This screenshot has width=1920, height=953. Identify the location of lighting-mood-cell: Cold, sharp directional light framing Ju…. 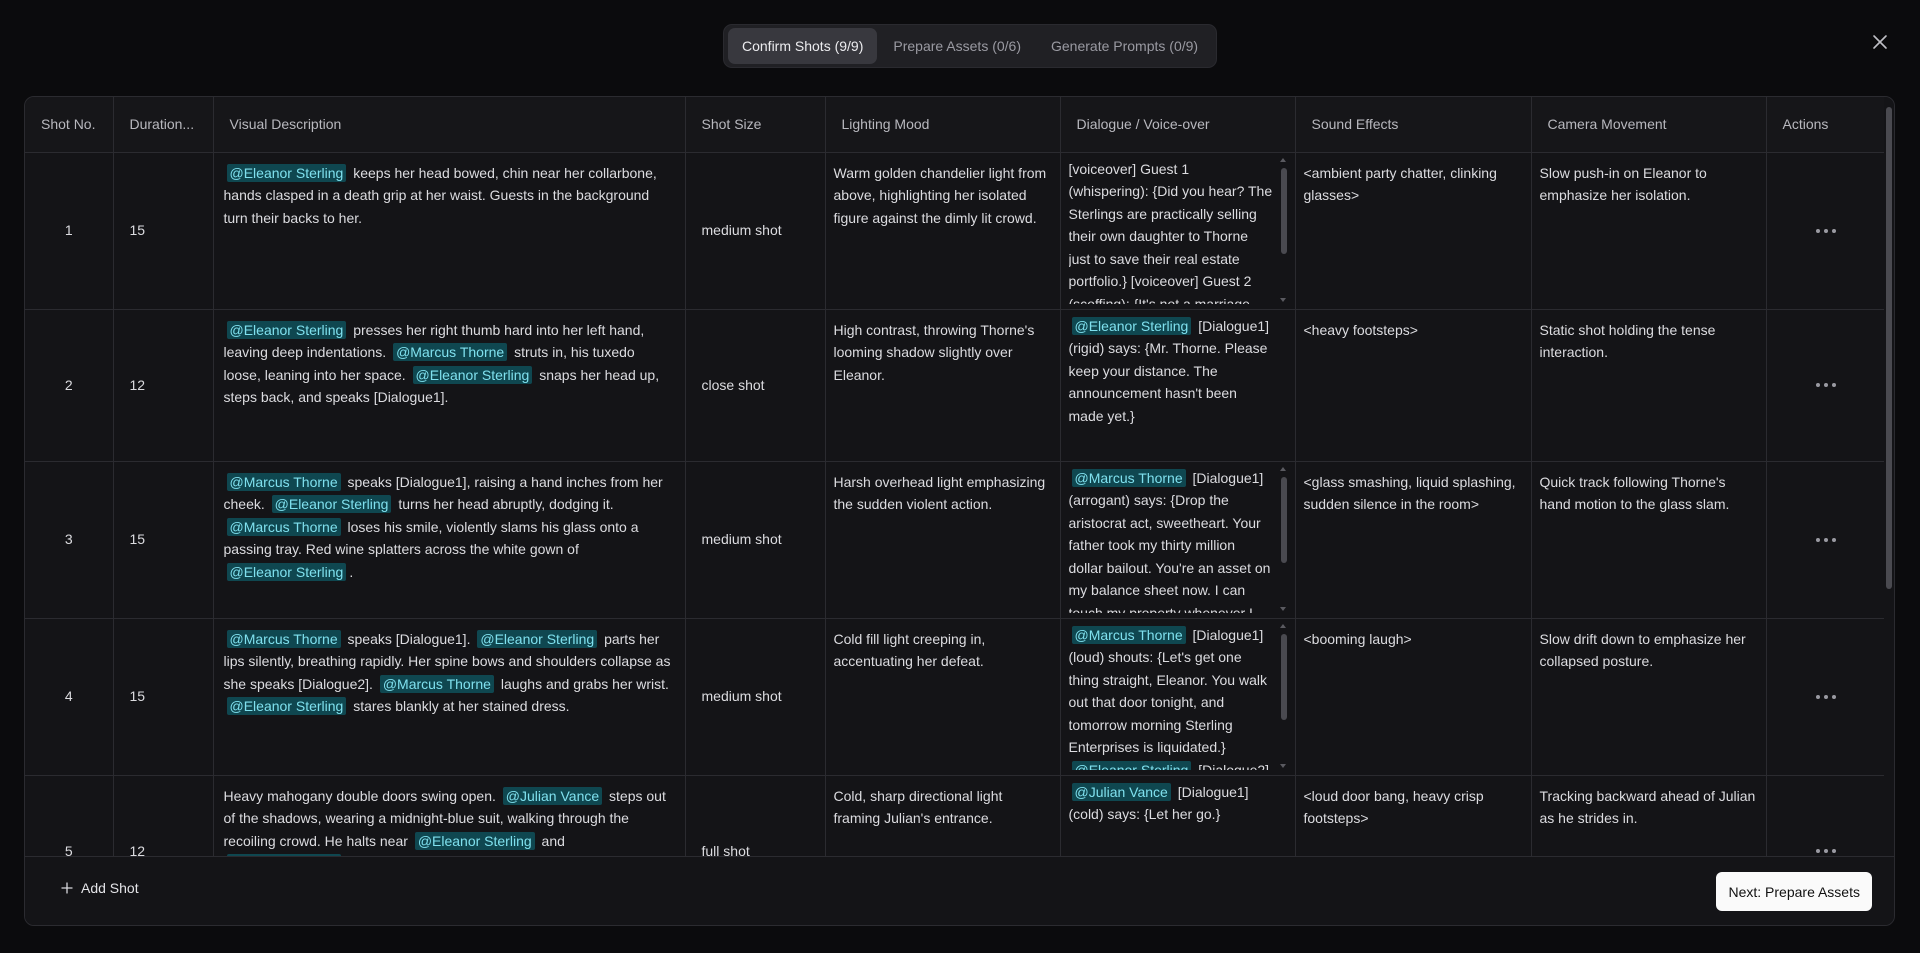
(943, 815).